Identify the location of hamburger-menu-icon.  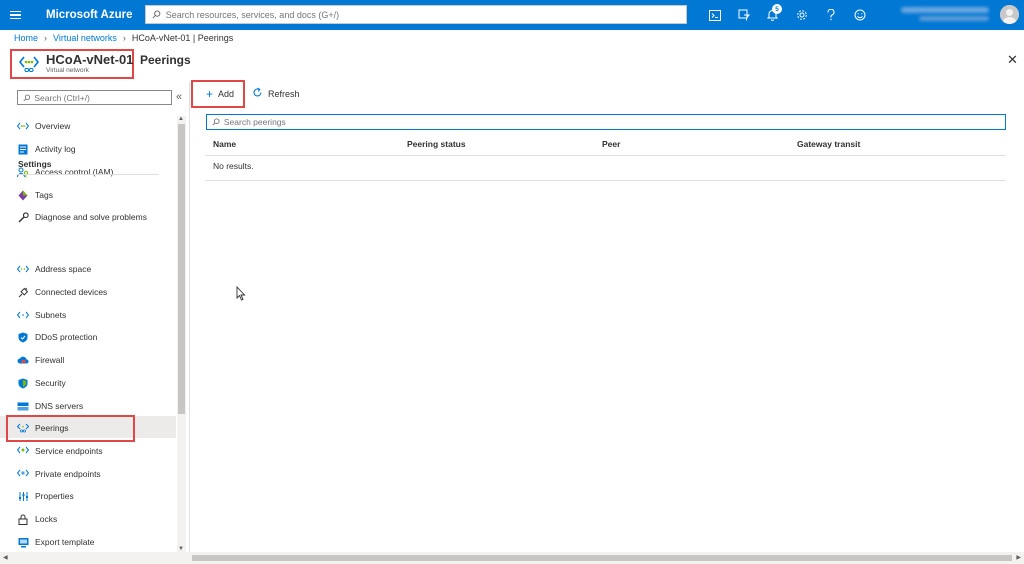
(15, 15).